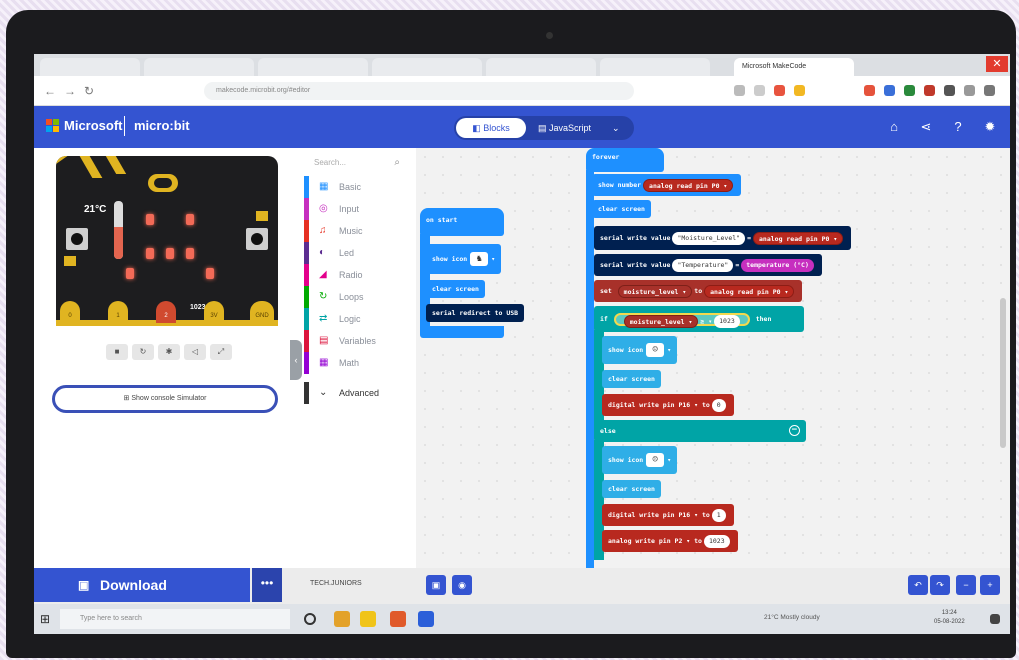  I want to click on word-icon, so click(426, 619).